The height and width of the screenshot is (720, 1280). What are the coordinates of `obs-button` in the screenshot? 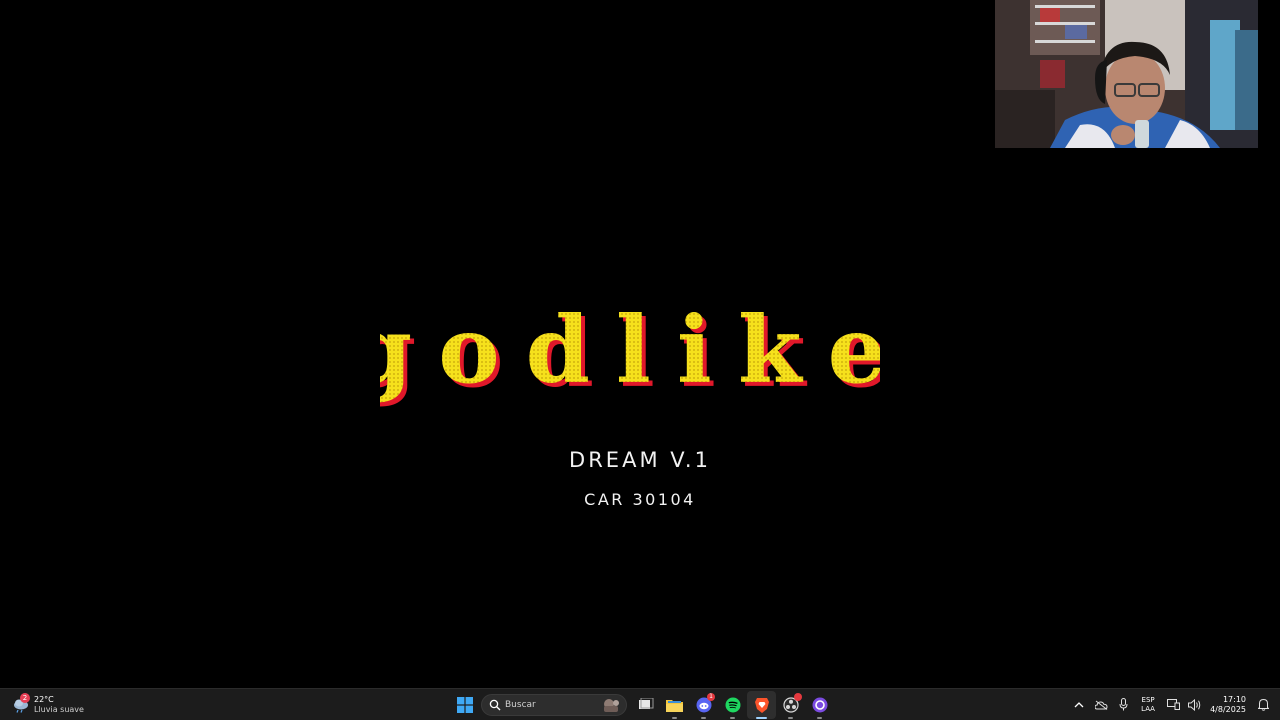 It's located at (790, 705).